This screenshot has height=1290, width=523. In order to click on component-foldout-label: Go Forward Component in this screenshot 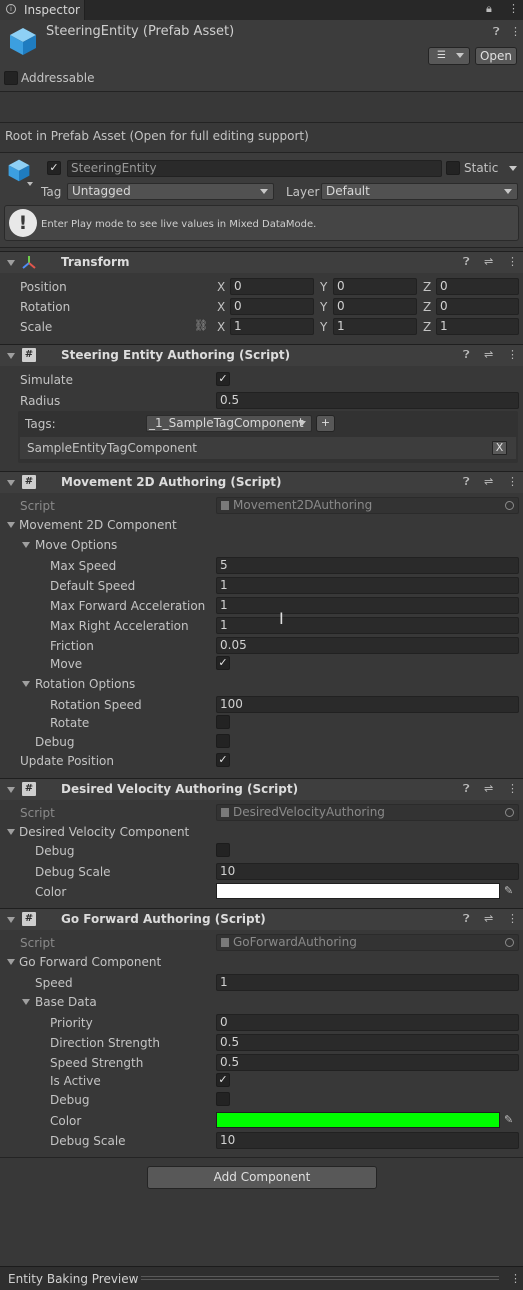, I will do `click(90, 962)`.